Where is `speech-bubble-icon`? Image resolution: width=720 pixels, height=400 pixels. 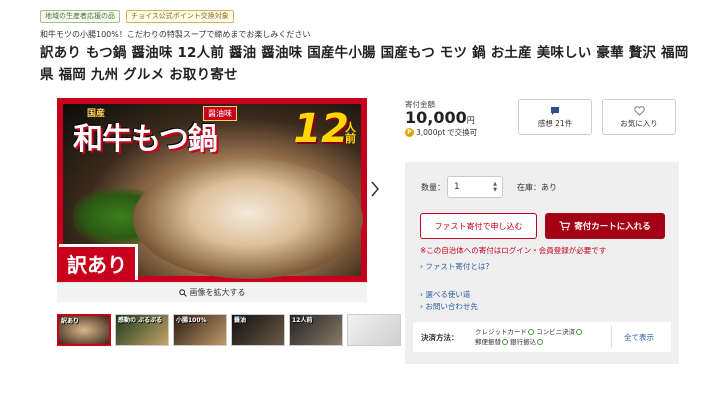
speech-bubble-icon is located at coordinates (555, 110).